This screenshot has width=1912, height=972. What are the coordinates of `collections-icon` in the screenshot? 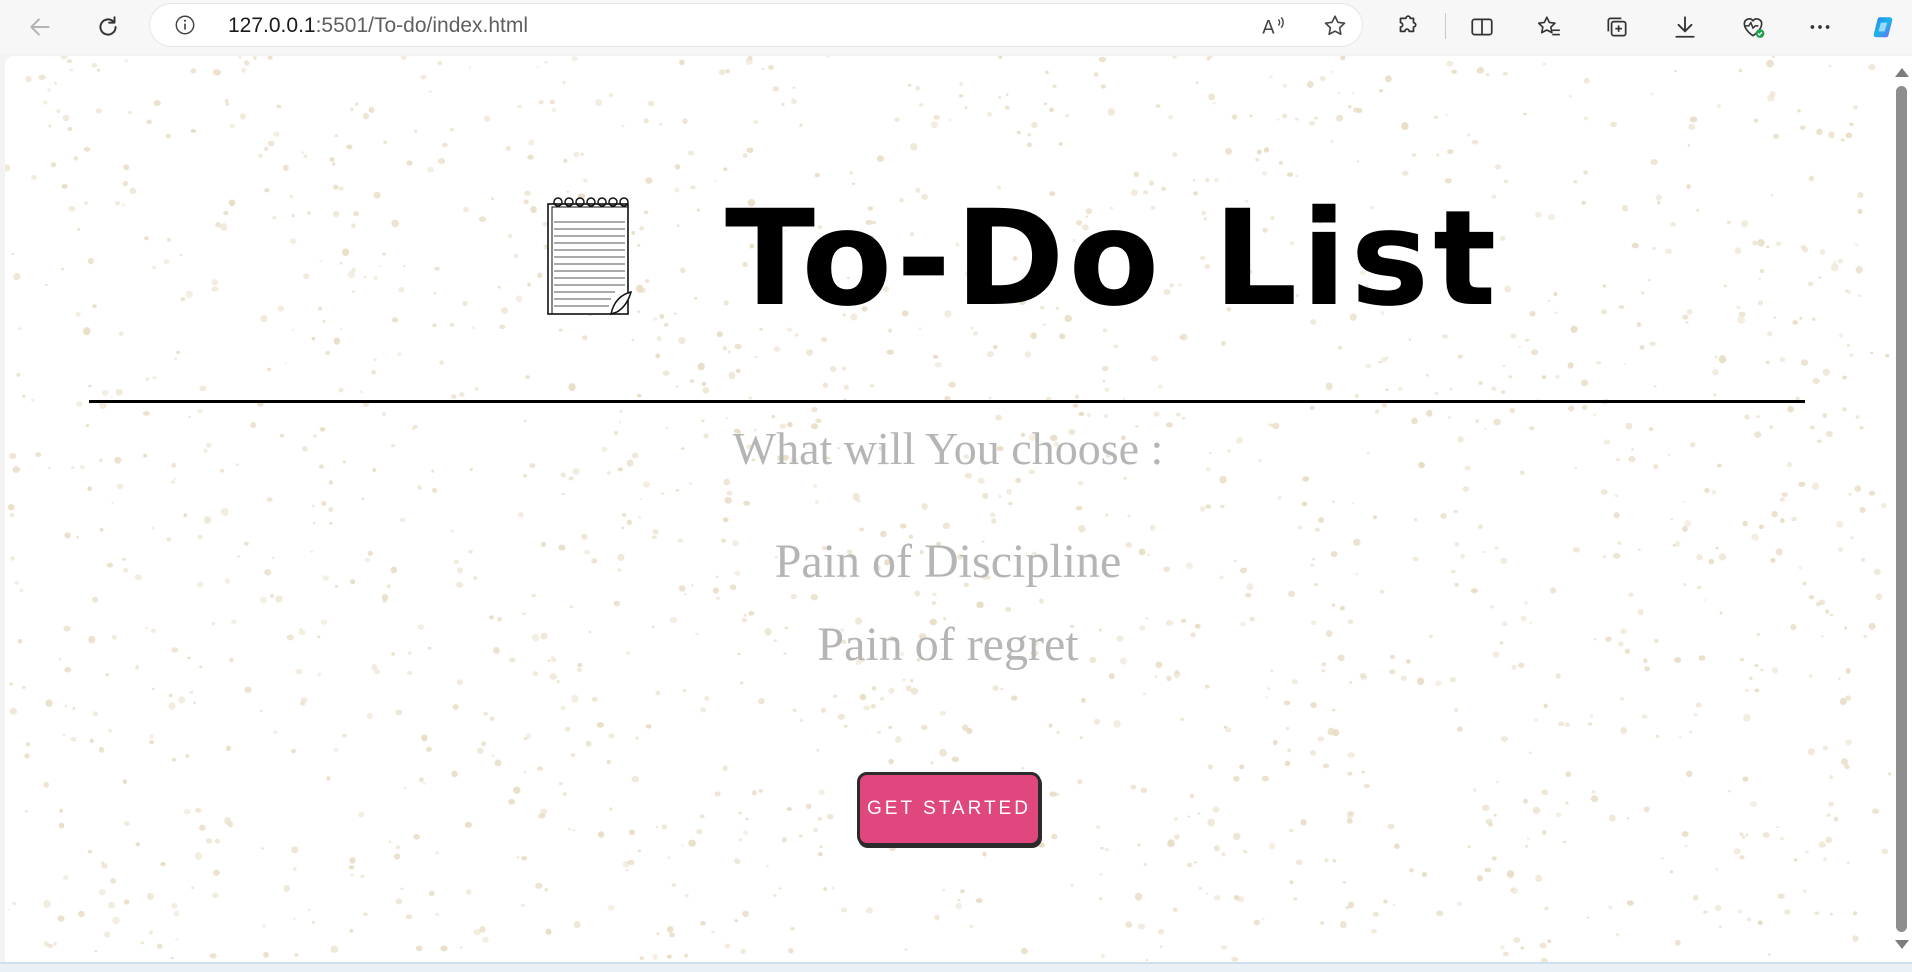 It's located at (1617, 27).